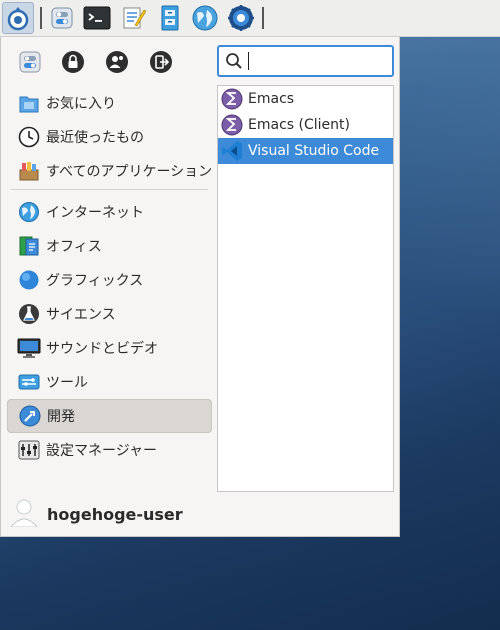  Describe the element at coordinates (29, 246) in the screenshot. I see `office-icon` at that location.